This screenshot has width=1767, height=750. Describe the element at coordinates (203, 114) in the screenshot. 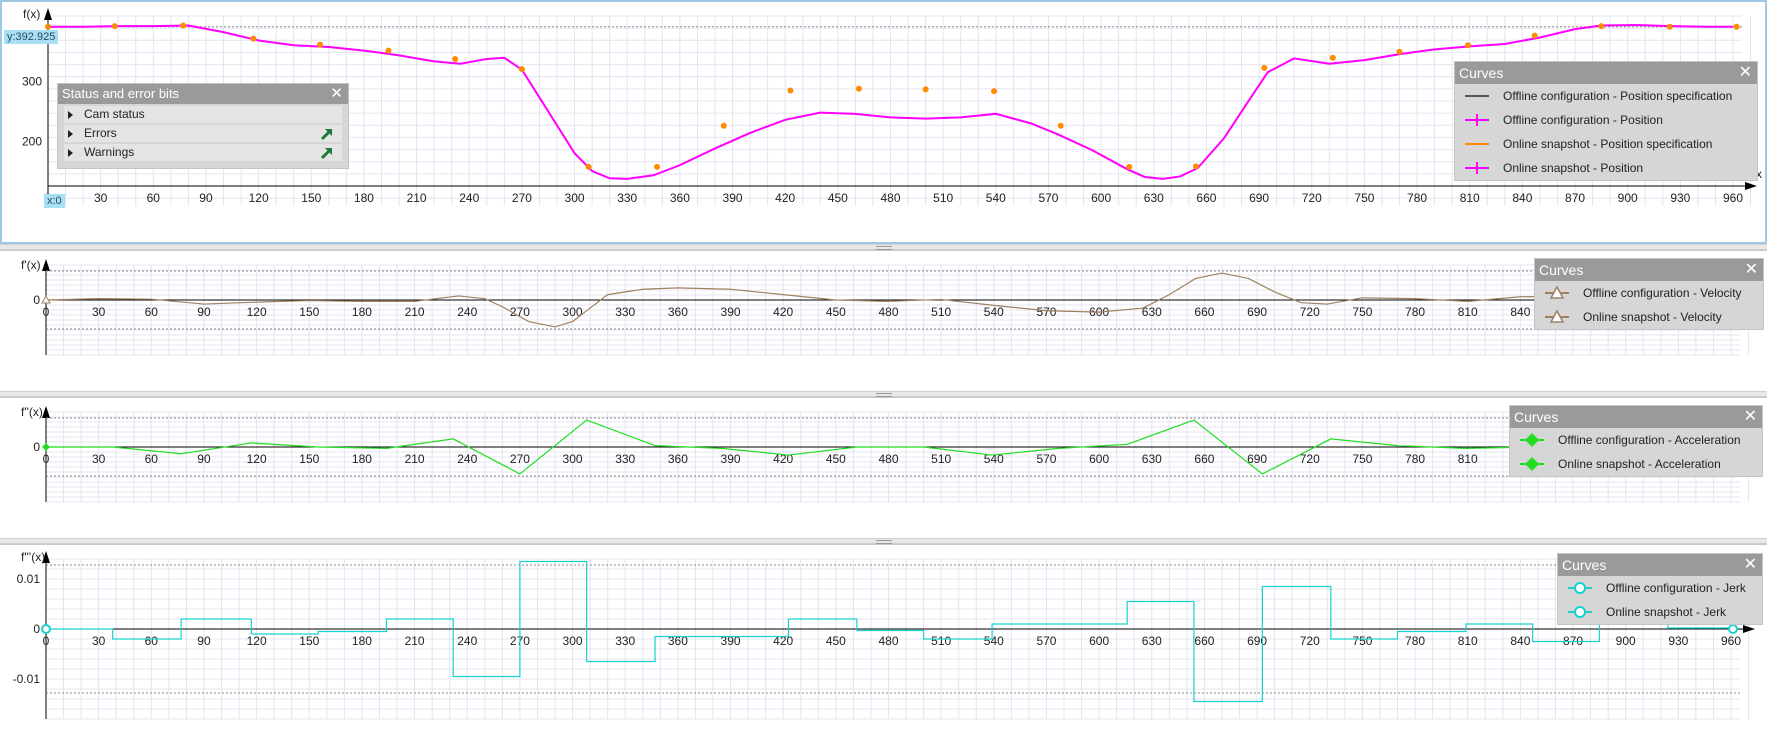

I see `status-row-cam-status: Cam status` at that location.